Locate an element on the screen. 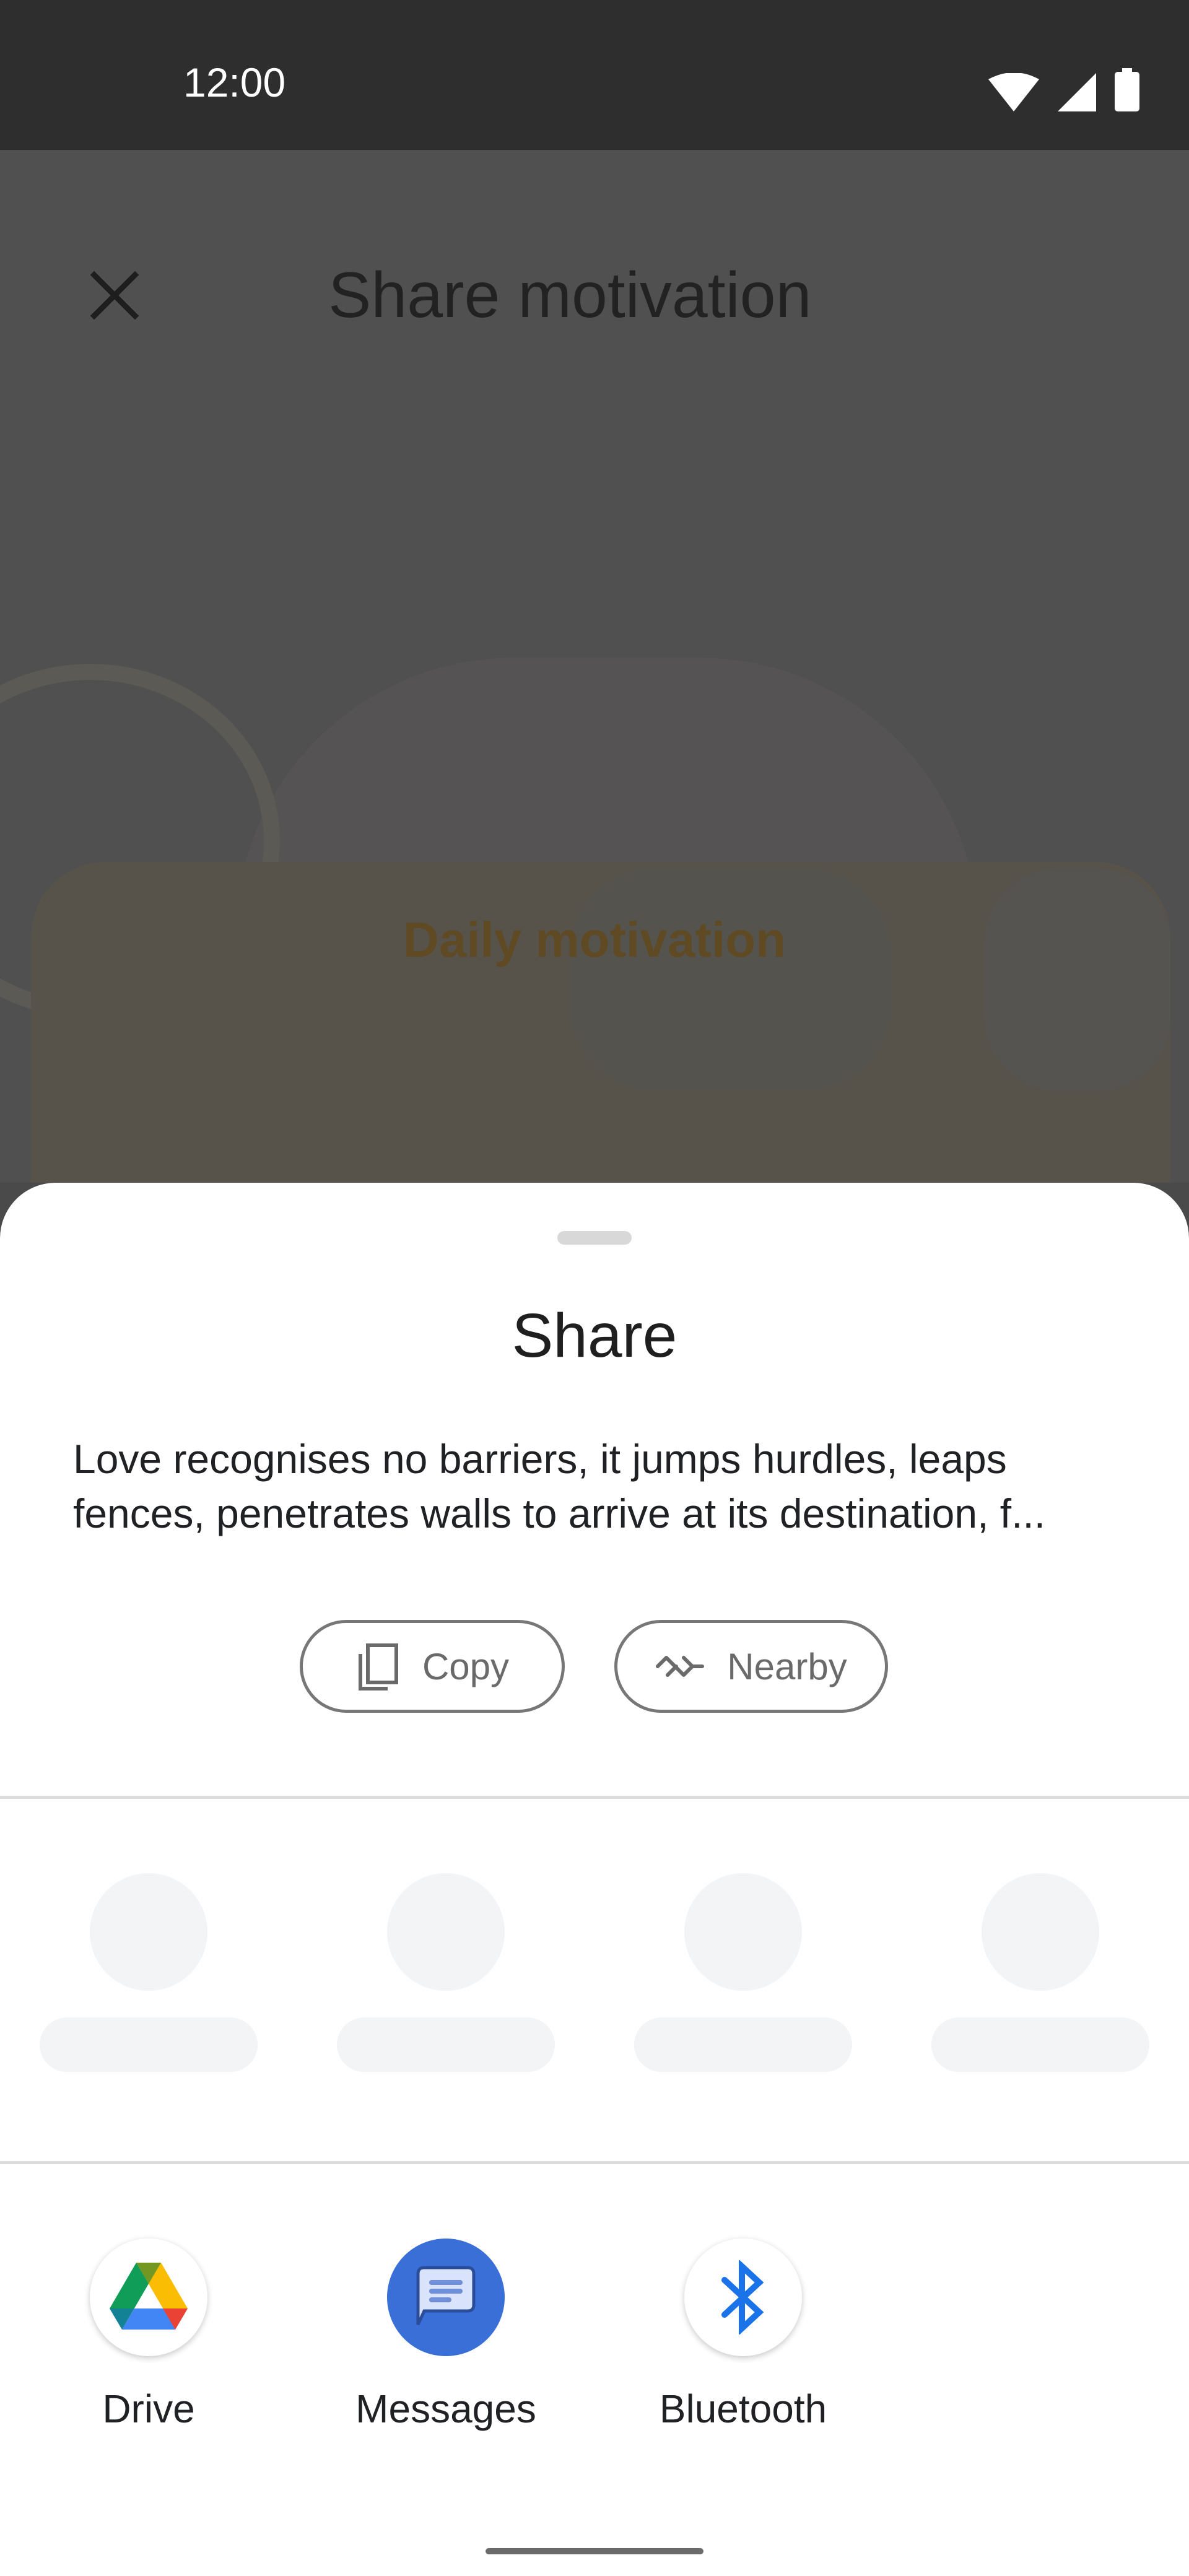 The width and height of the screenshot is (1189, 2576). share-target-bluetooth: Bluetooth is located at coordinates (743, 2335).